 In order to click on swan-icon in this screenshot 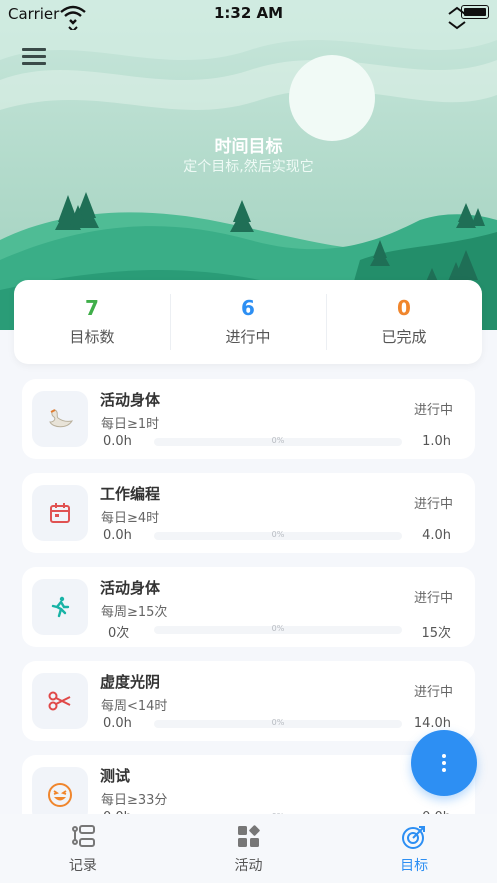, I will do `click(60, 419)`.